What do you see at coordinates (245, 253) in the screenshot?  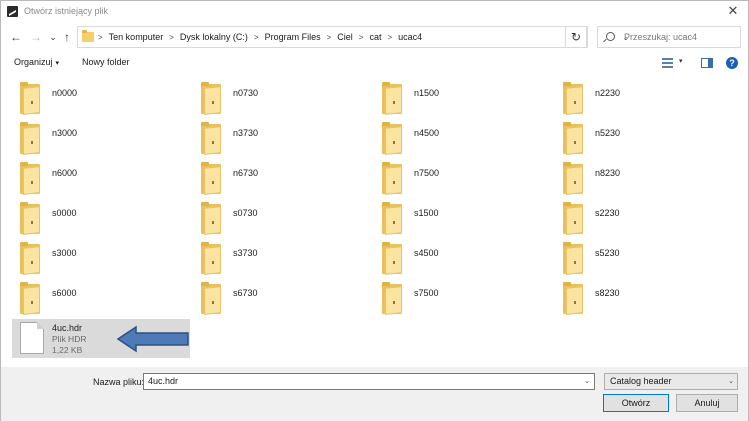 I see `folder-name: s3730` at bounding box center [245, 253].